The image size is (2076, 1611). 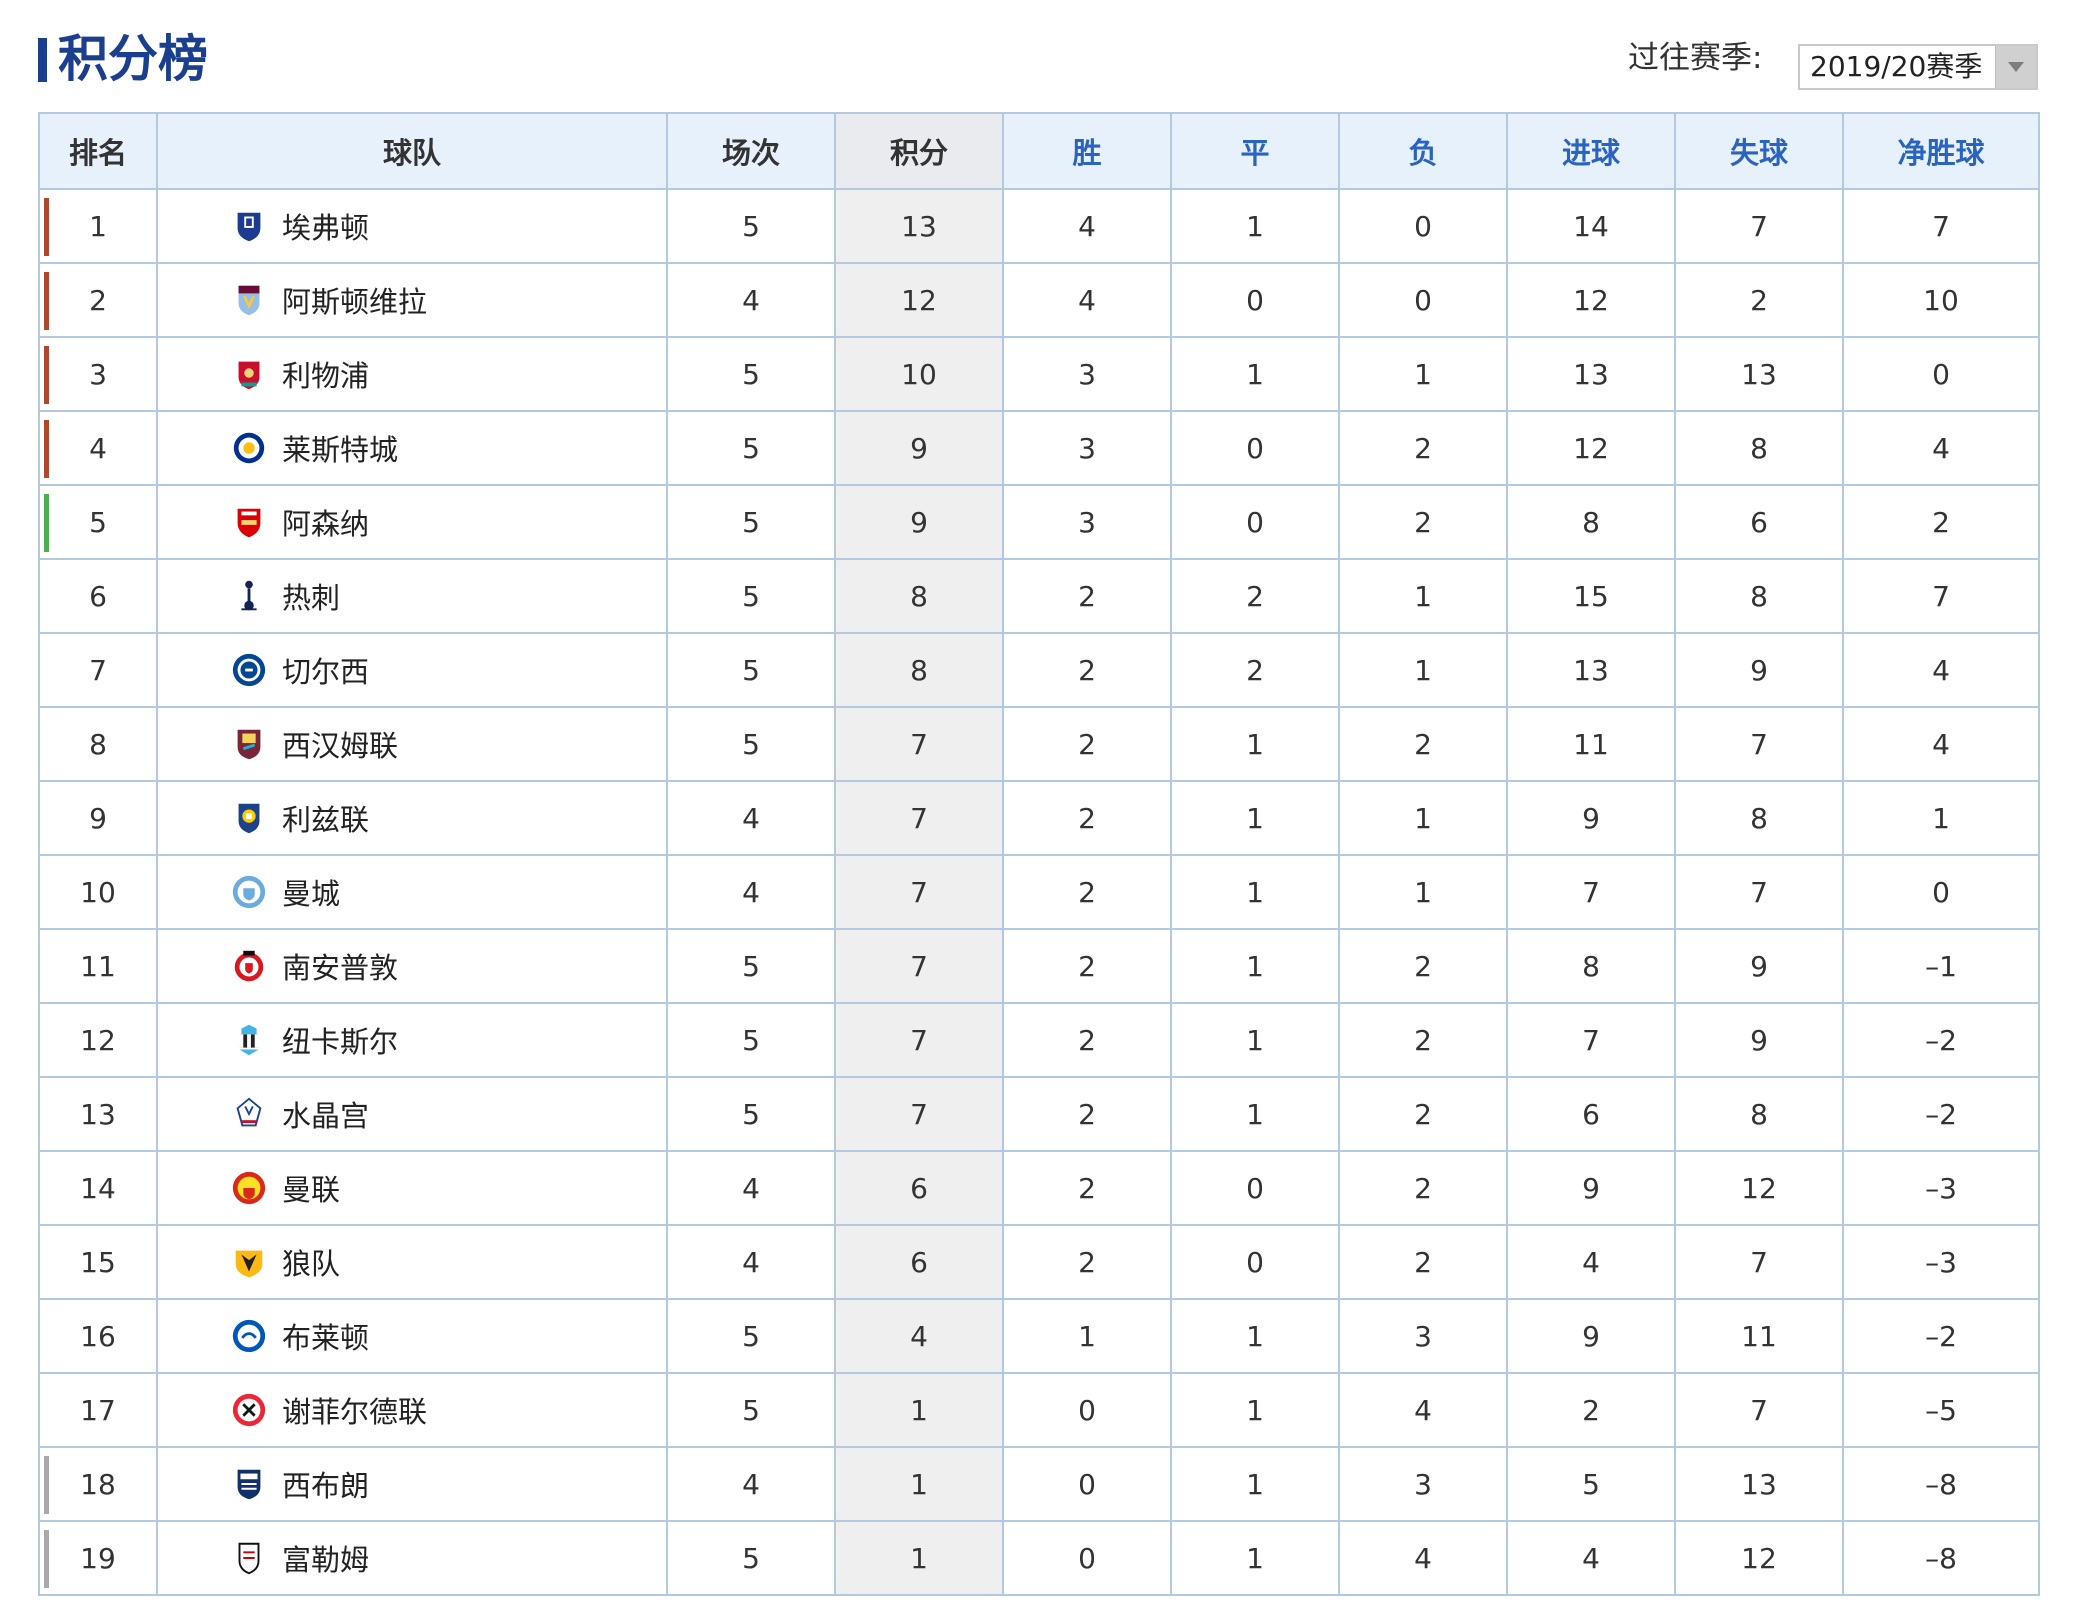 I want to click on team-cell: 曼联, so click(x=412, y=1188).